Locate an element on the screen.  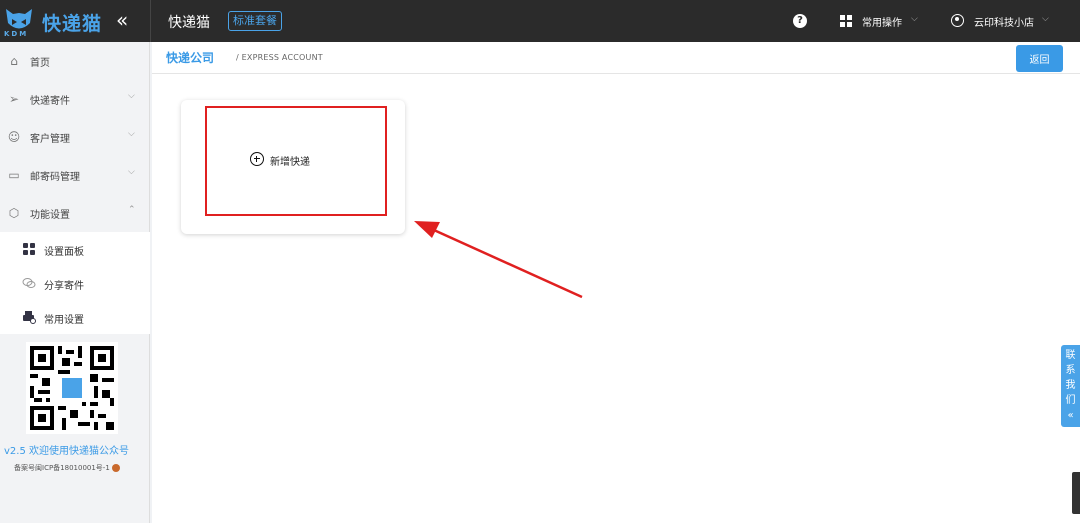
page-subtitle: / EXPRESS ACCOUNT is located at coordinates (279, 57).